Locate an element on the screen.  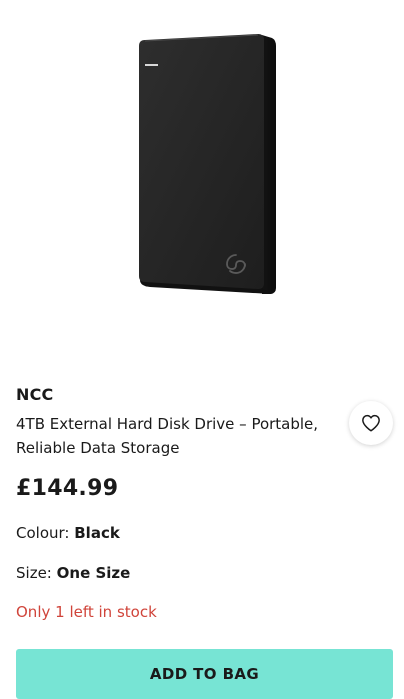
hard-drive-image is located at coordinates (207, 164).